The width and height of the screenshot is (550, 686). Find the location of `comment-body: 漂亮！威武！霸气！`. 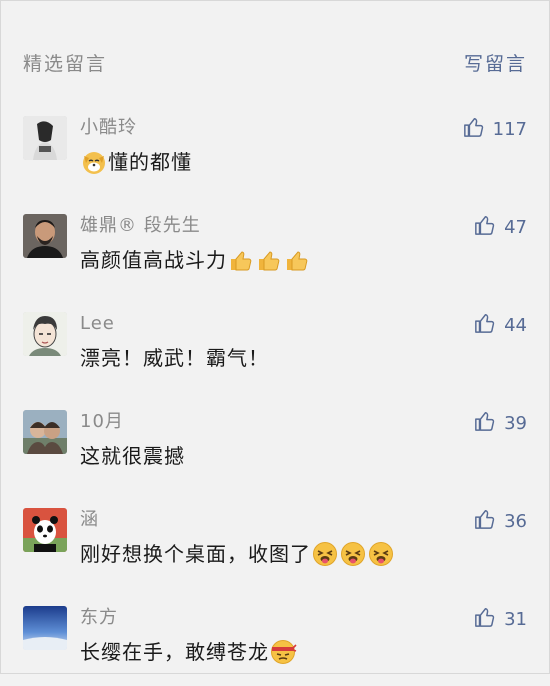

comment-body: 漂亮！威武！霸气！ is located at coordinates (174, 358).